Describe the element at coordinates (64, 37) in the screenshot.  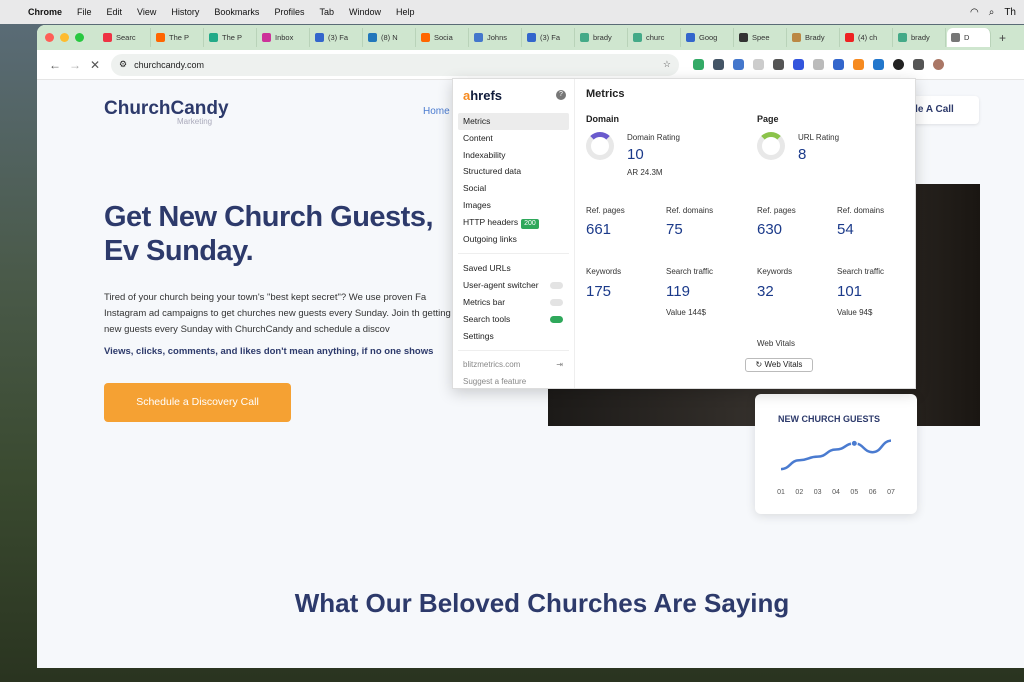
I see `minimize-window-icon` at that location.